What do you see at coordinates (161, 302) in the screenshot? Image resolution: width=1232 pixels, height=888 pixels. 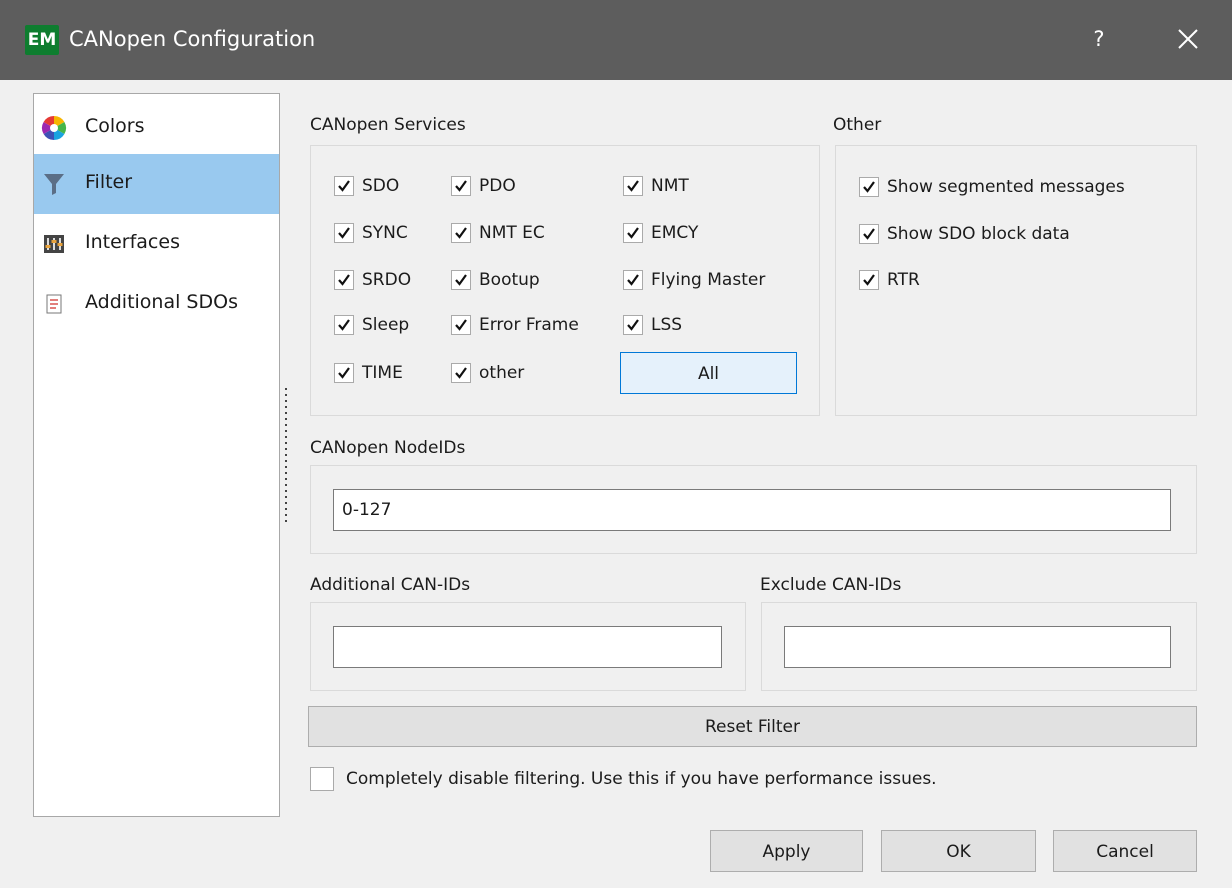 I see `nav-label: Additional SDOs` at bounding box center [161, 302].